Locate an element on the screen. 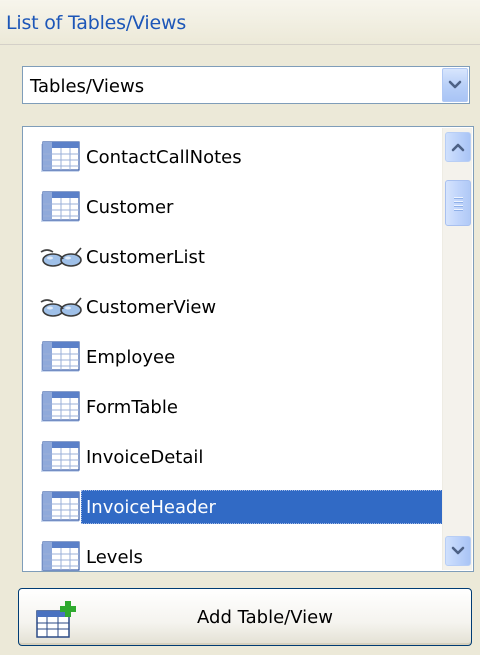 The image size is (480, 655). object-type-dropdown: Tables/Views is located at coordinates (246, 85).